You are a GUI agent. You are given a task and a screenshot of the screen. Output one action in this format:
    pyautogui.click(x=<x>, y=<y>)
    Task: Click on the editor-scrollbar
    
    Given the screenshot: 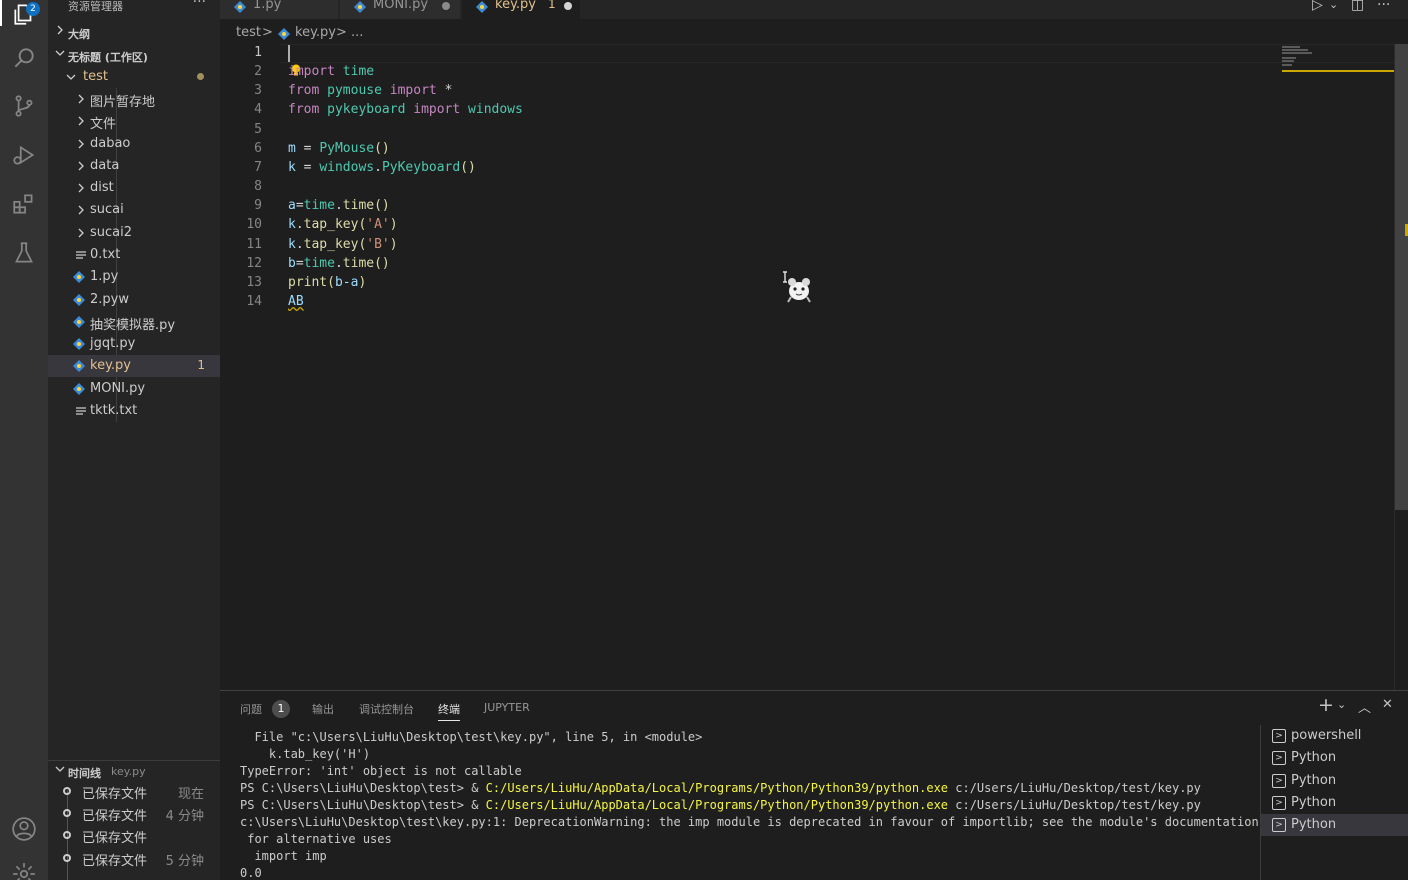 What is the action you would take?
    pyautogui.click(x=1401, y=367)
    